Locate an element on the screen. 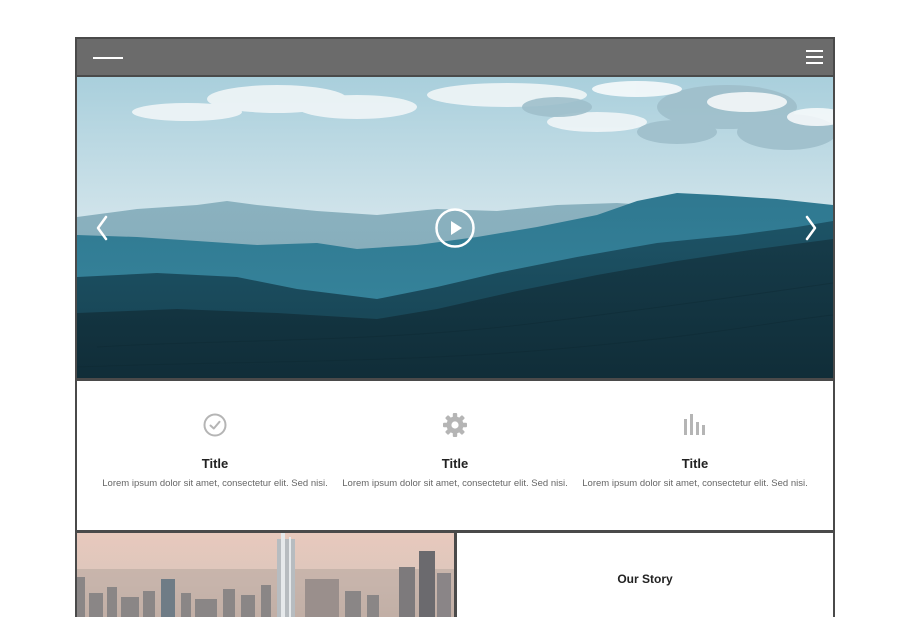 This screenshot has height=617, width=910. logo is located at coordinates (108, 58).